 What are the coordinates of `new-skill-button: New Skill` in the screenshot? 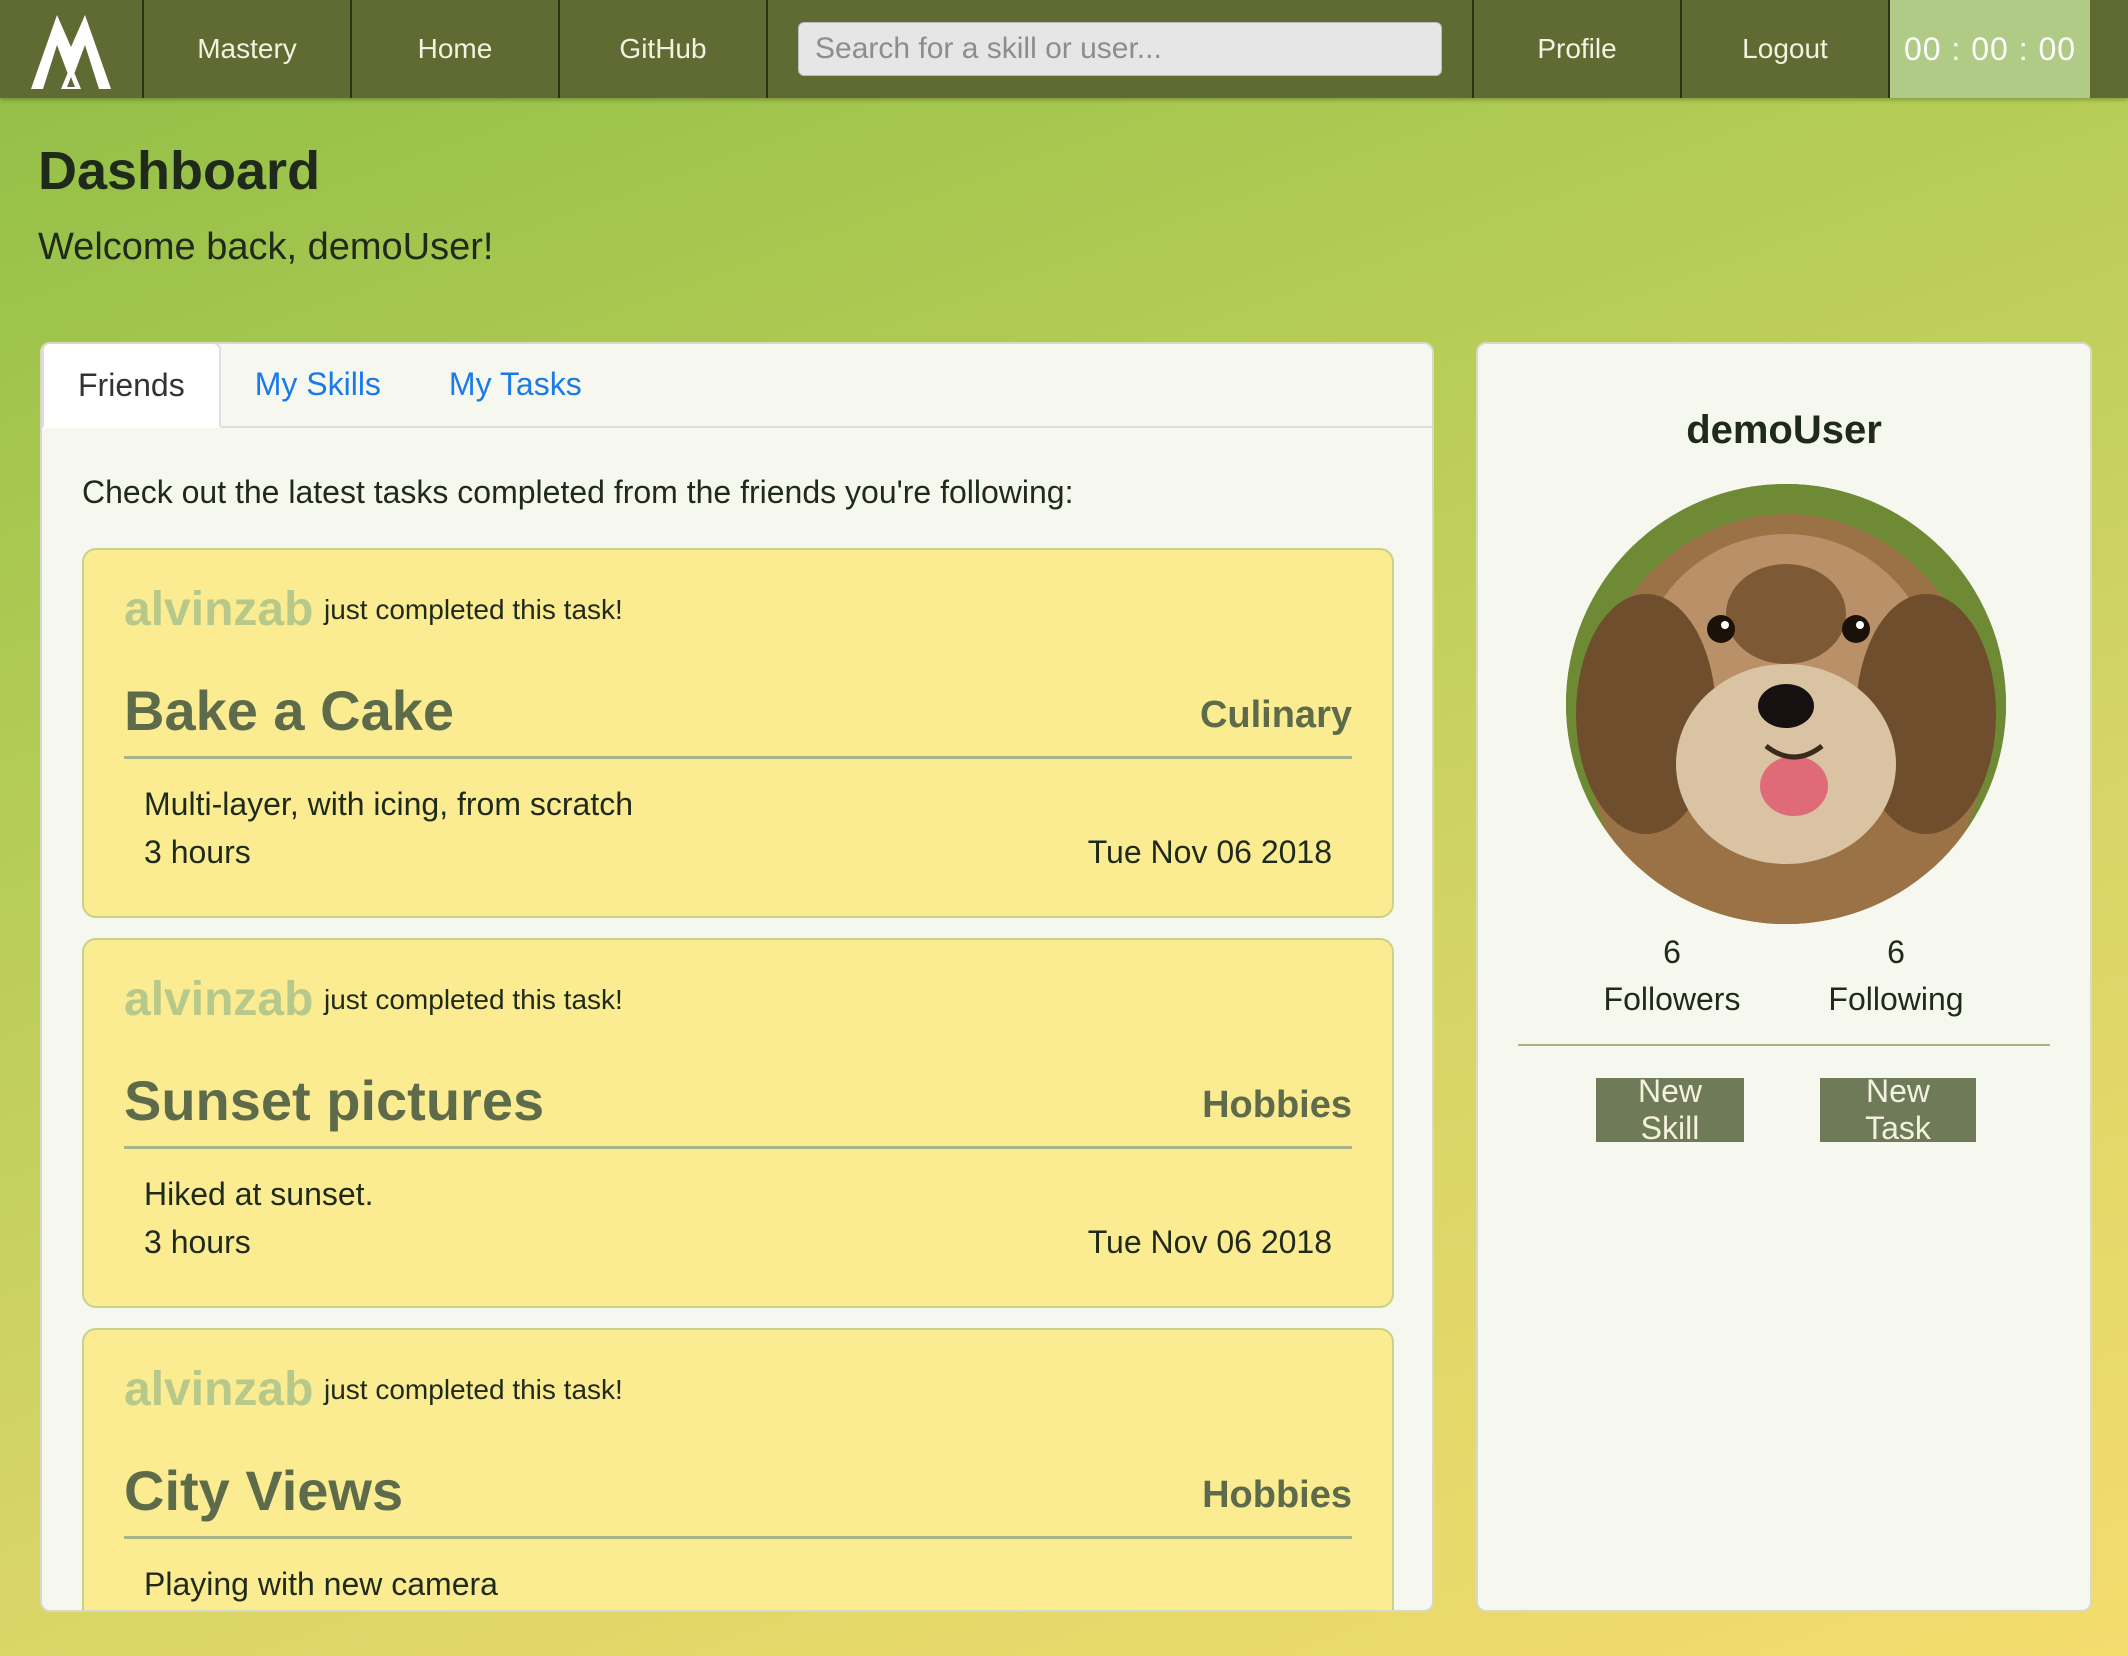 It's located at (1670, 1109).